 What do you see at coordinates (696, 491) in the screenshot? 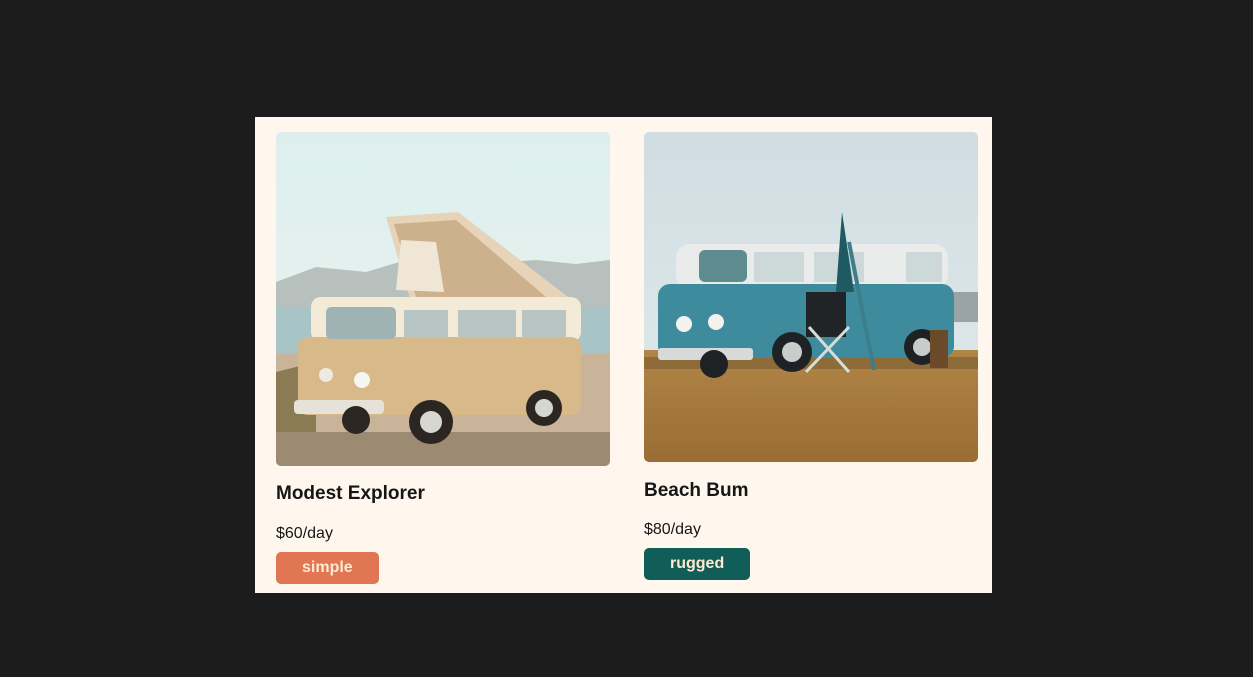
I see `van-name: Beach Bum` at bounding box center [696, 491].